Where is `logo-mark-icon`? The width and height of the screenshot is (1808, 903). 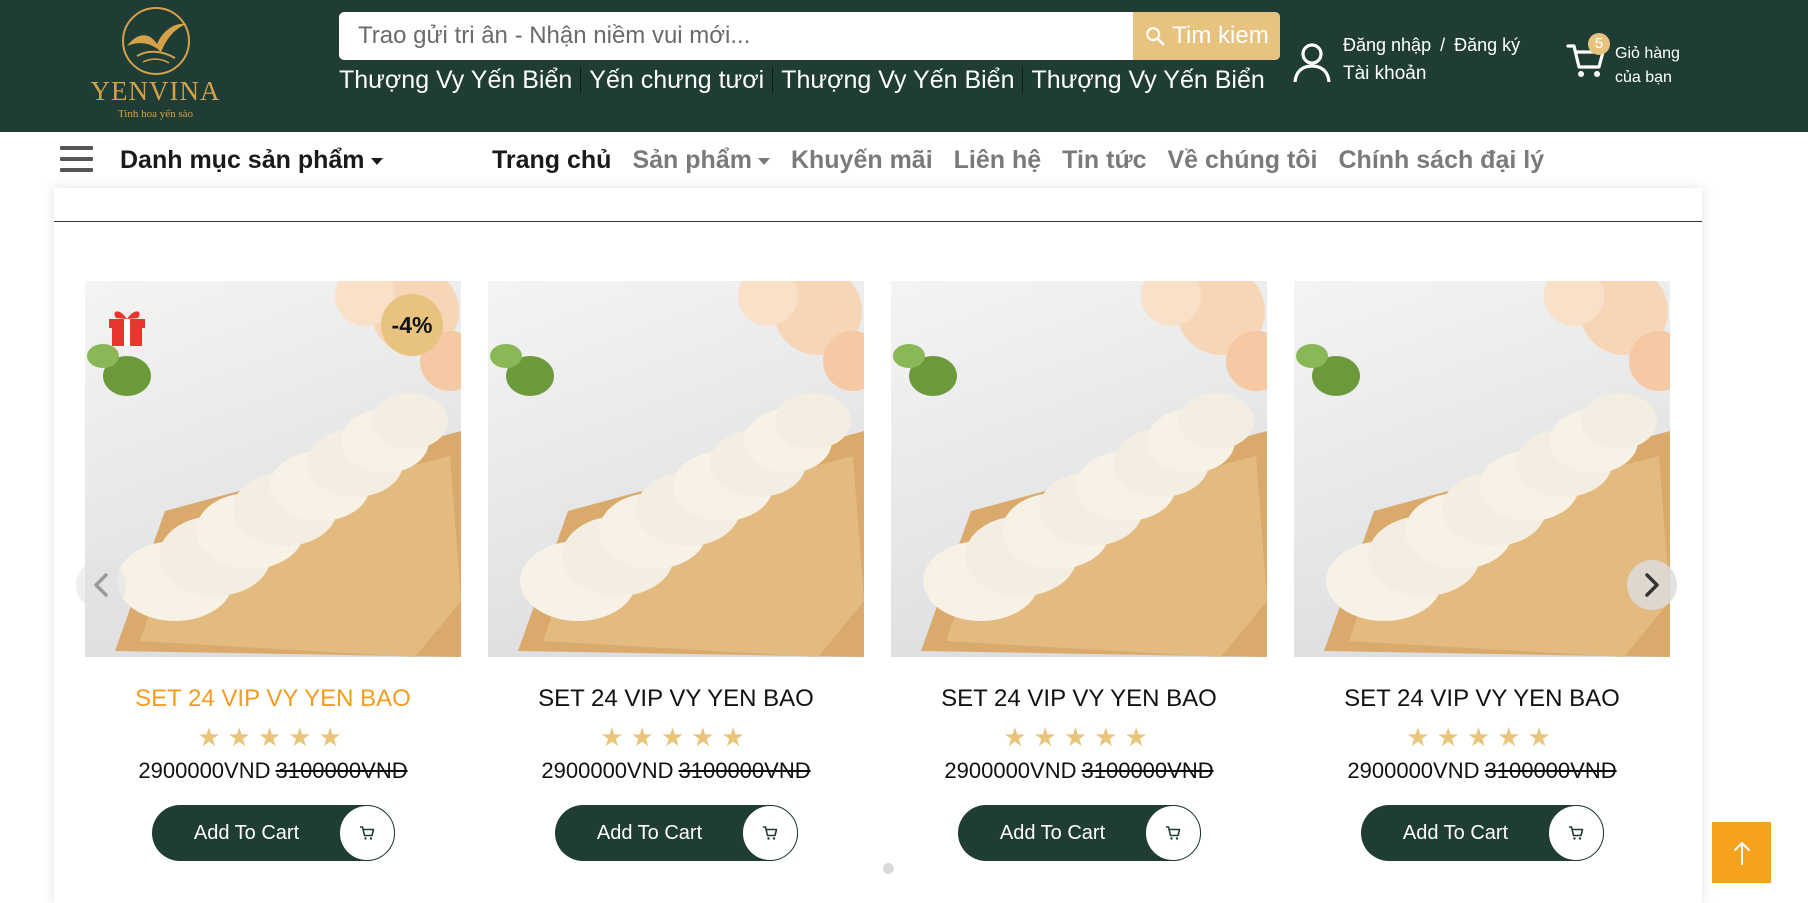
logo-mark-icon is located at coordinates (155, 41).